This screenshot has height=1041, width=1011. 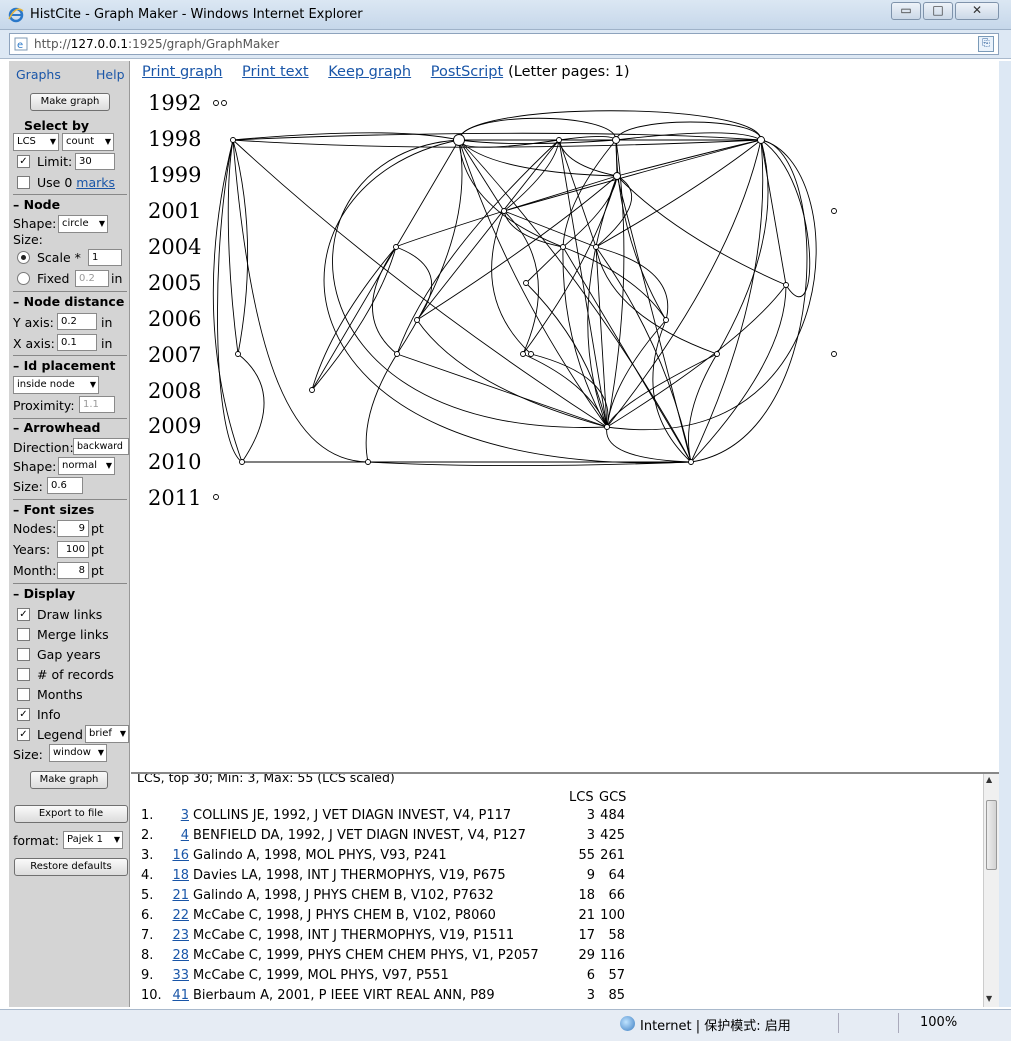 What do you see at coordinates (180, 815) in the screenshot?
I see `record-id-link: 3` at bounding box center [180, 815].